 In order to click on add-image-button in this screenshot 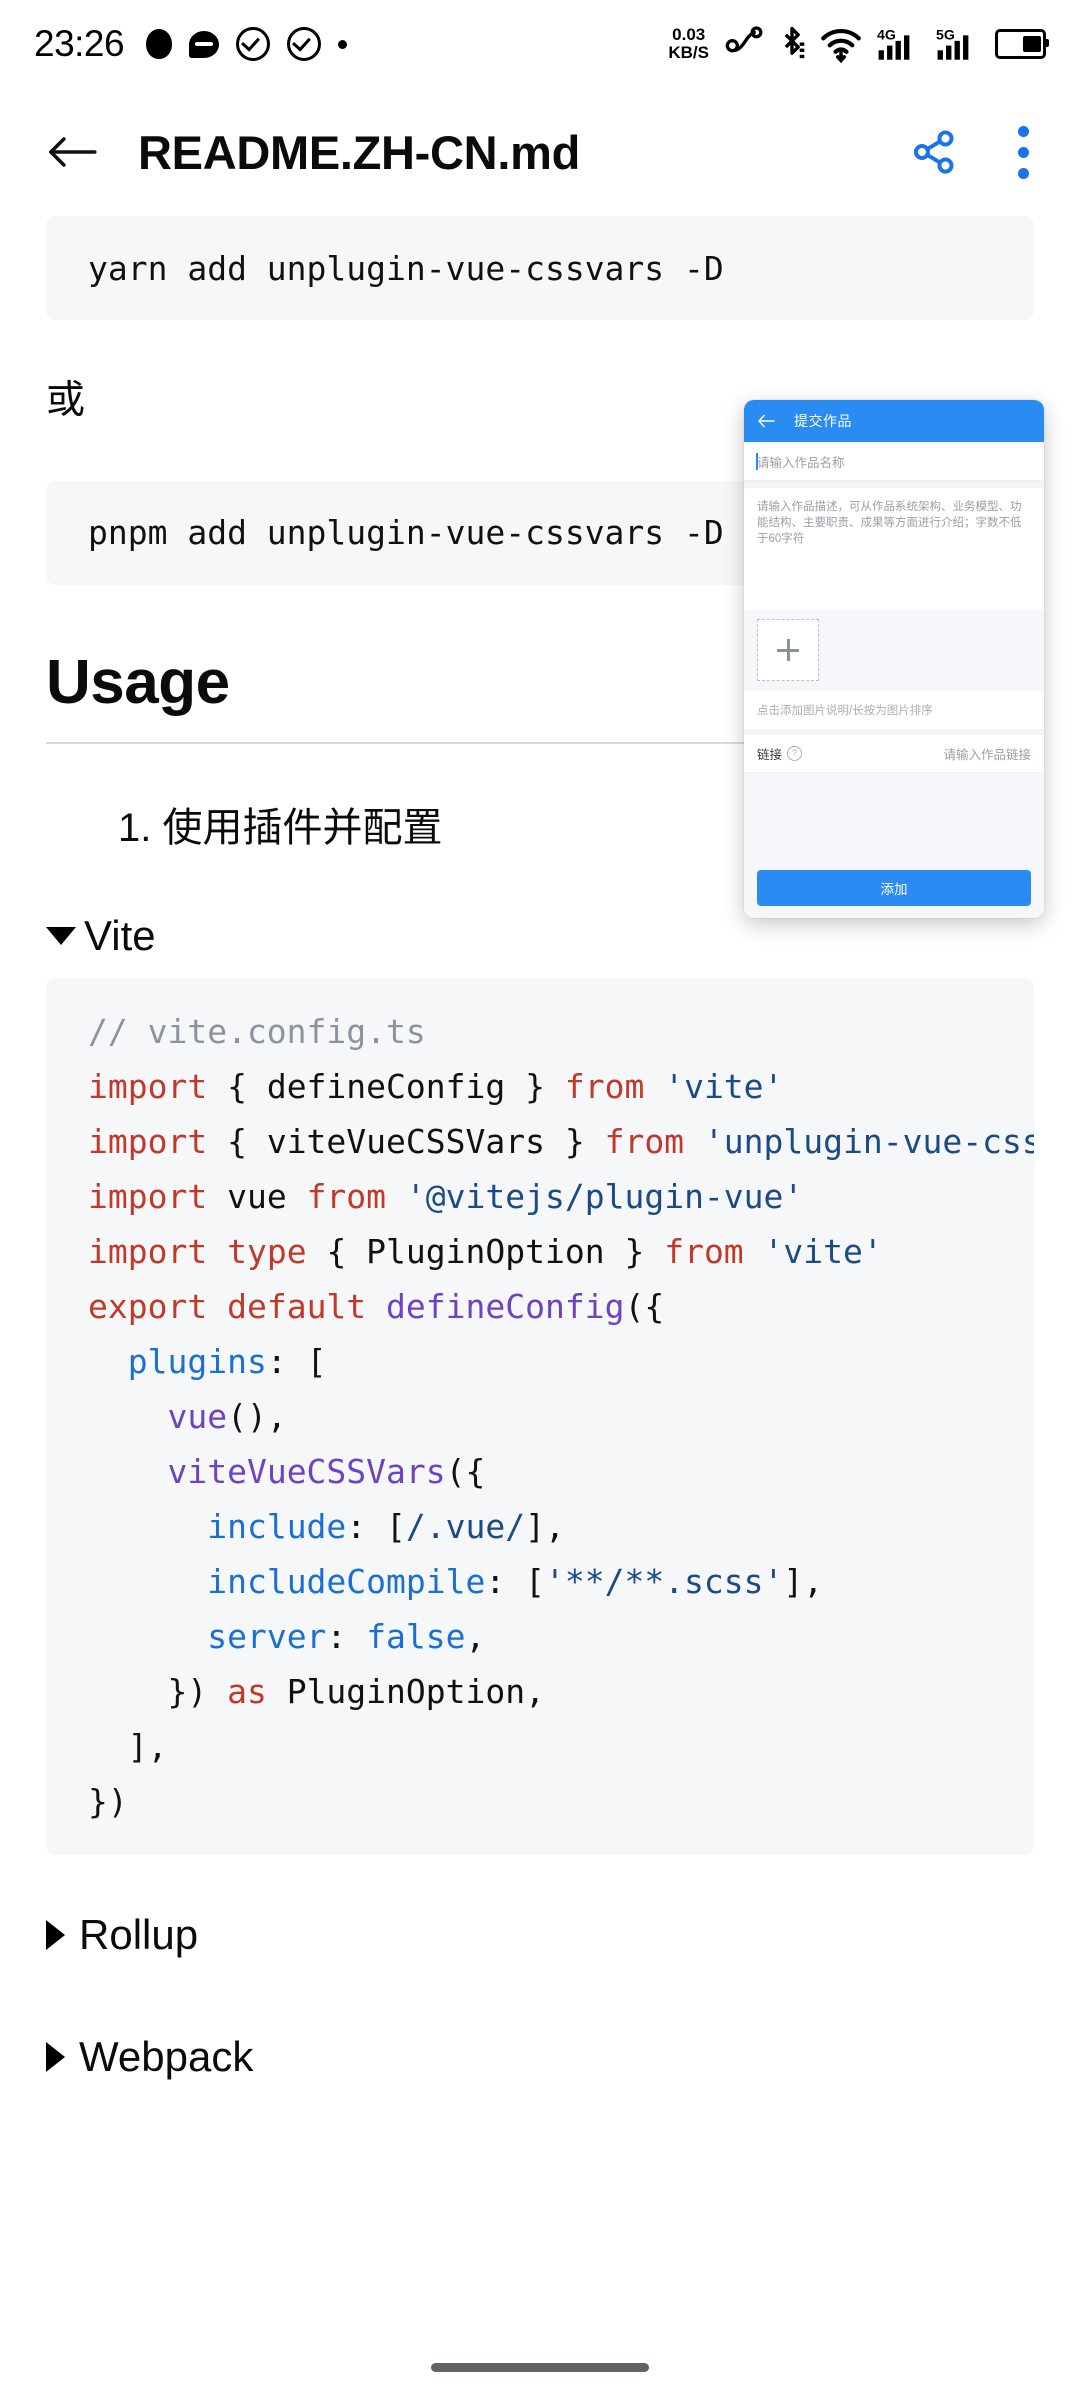, I will do `click(788, 650)`.